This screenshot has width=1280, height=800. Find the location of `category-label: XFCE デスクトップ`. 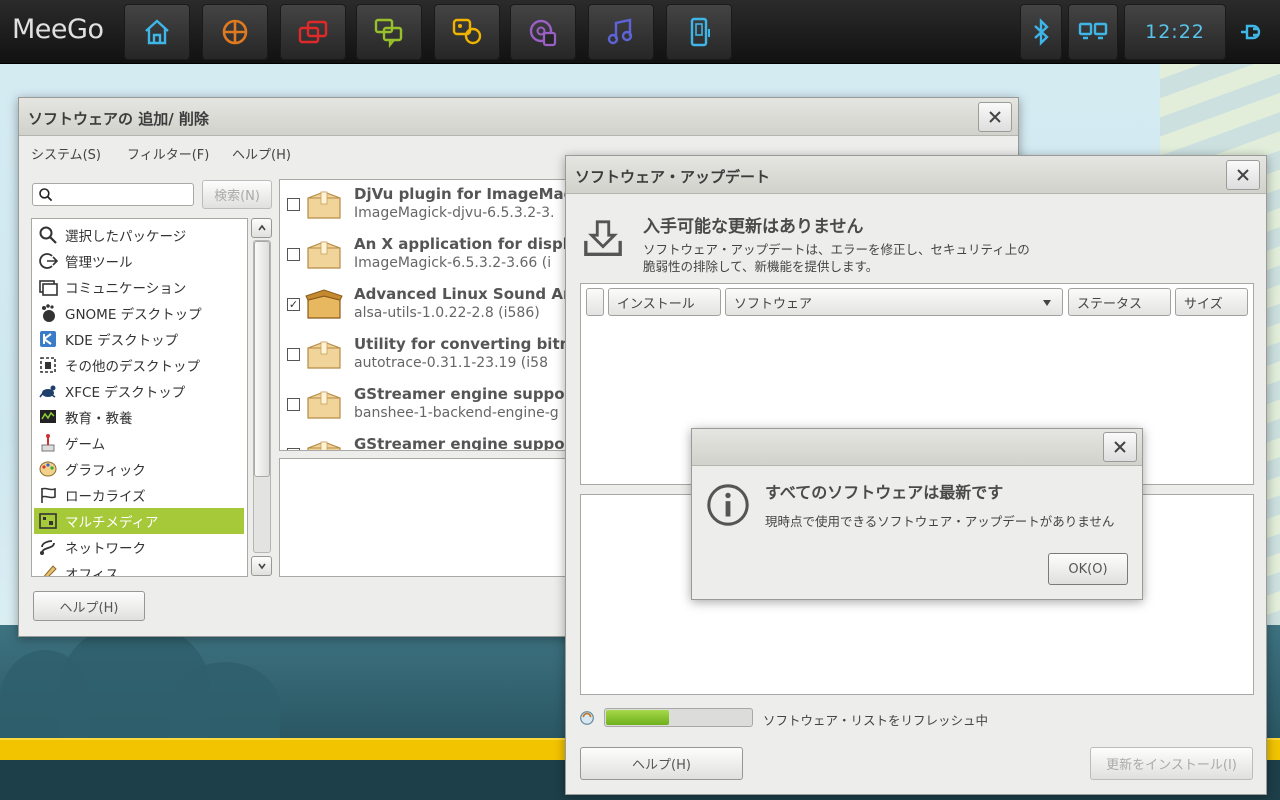

category-label: XFCE デスクトップ is located at coordinates (125, 393).